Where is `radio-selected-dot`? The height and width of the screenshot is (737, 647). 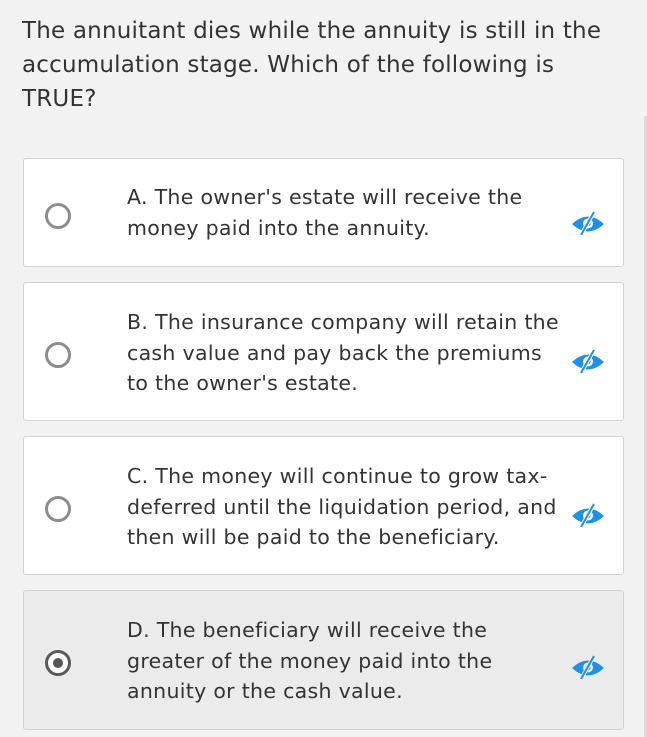 radio-selected-dot is located at coordinates (58, 663).